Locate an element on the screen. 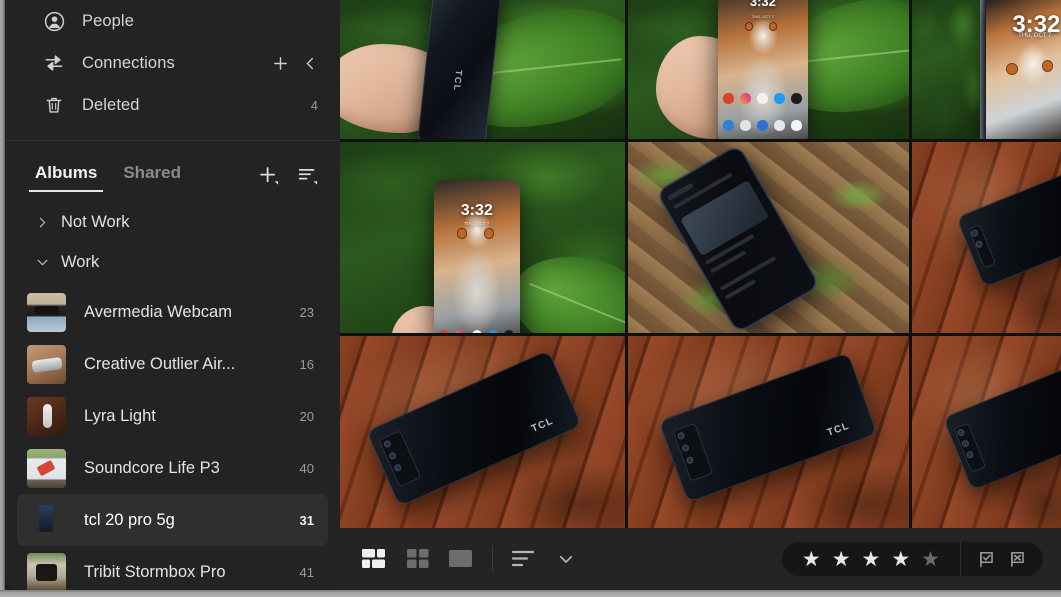  album-row-tcl-20-pro-5g: tcl 20 pro 5g 31 is located at coordinates (172, 520).